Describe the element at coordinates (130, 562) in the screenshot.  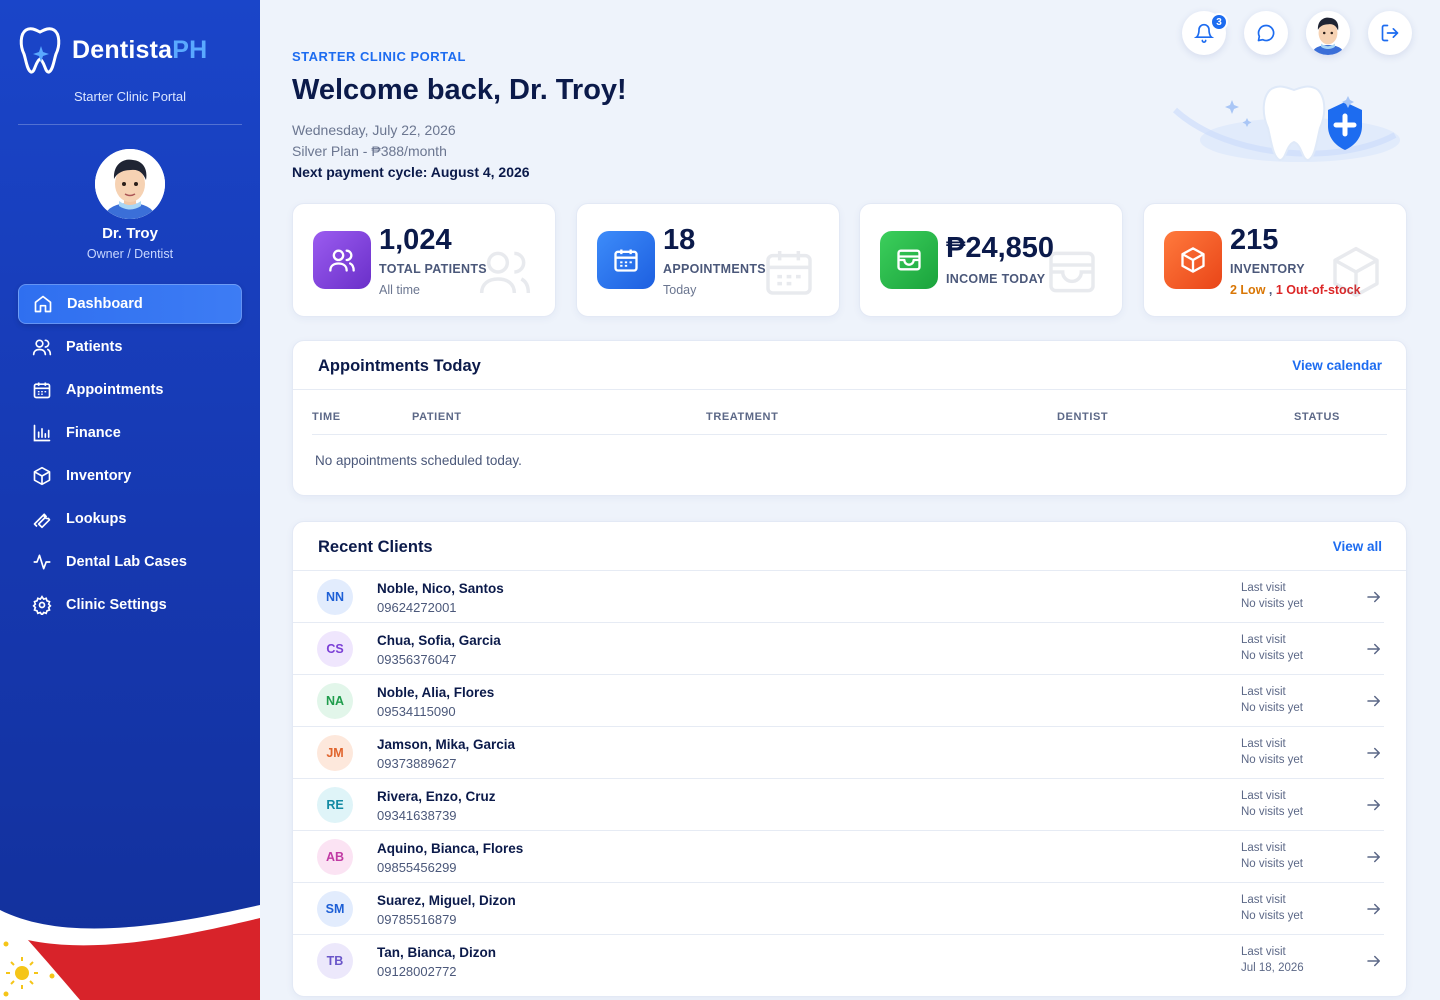
I see `sidebar-item-dental-lab-cases: Dental Lab Cases` at that location.